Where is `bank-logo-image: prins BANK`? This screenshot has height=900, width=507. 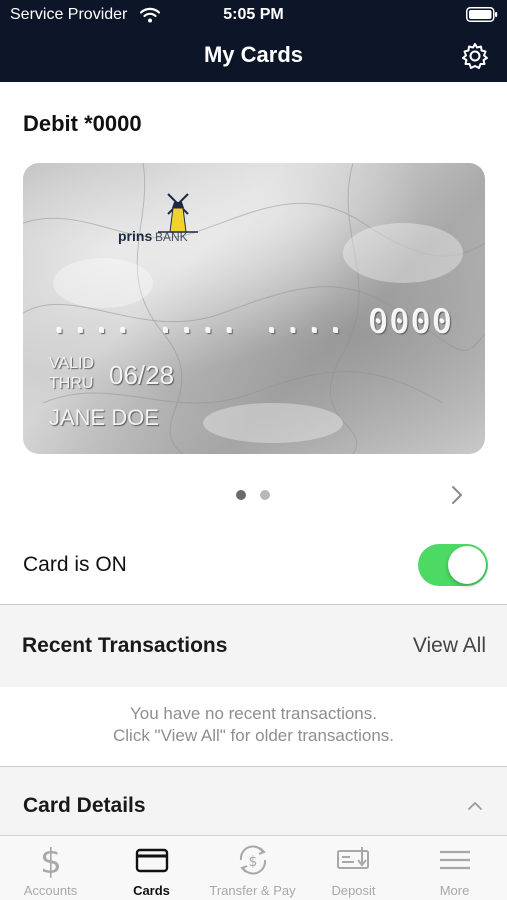
bank-logo-image: prins BANK is located at coordinates (158, 218).